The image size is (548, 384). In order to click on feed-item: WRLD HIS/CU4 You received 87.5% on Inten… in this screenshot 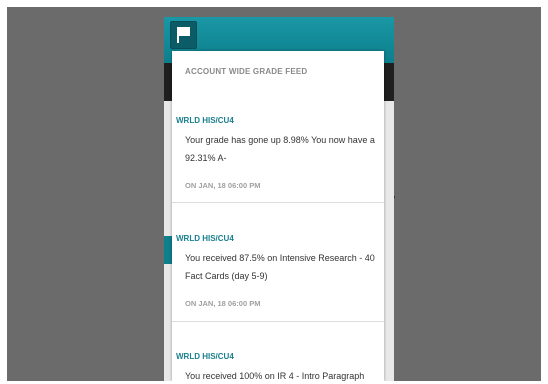, I will do `click(278, 275)`.